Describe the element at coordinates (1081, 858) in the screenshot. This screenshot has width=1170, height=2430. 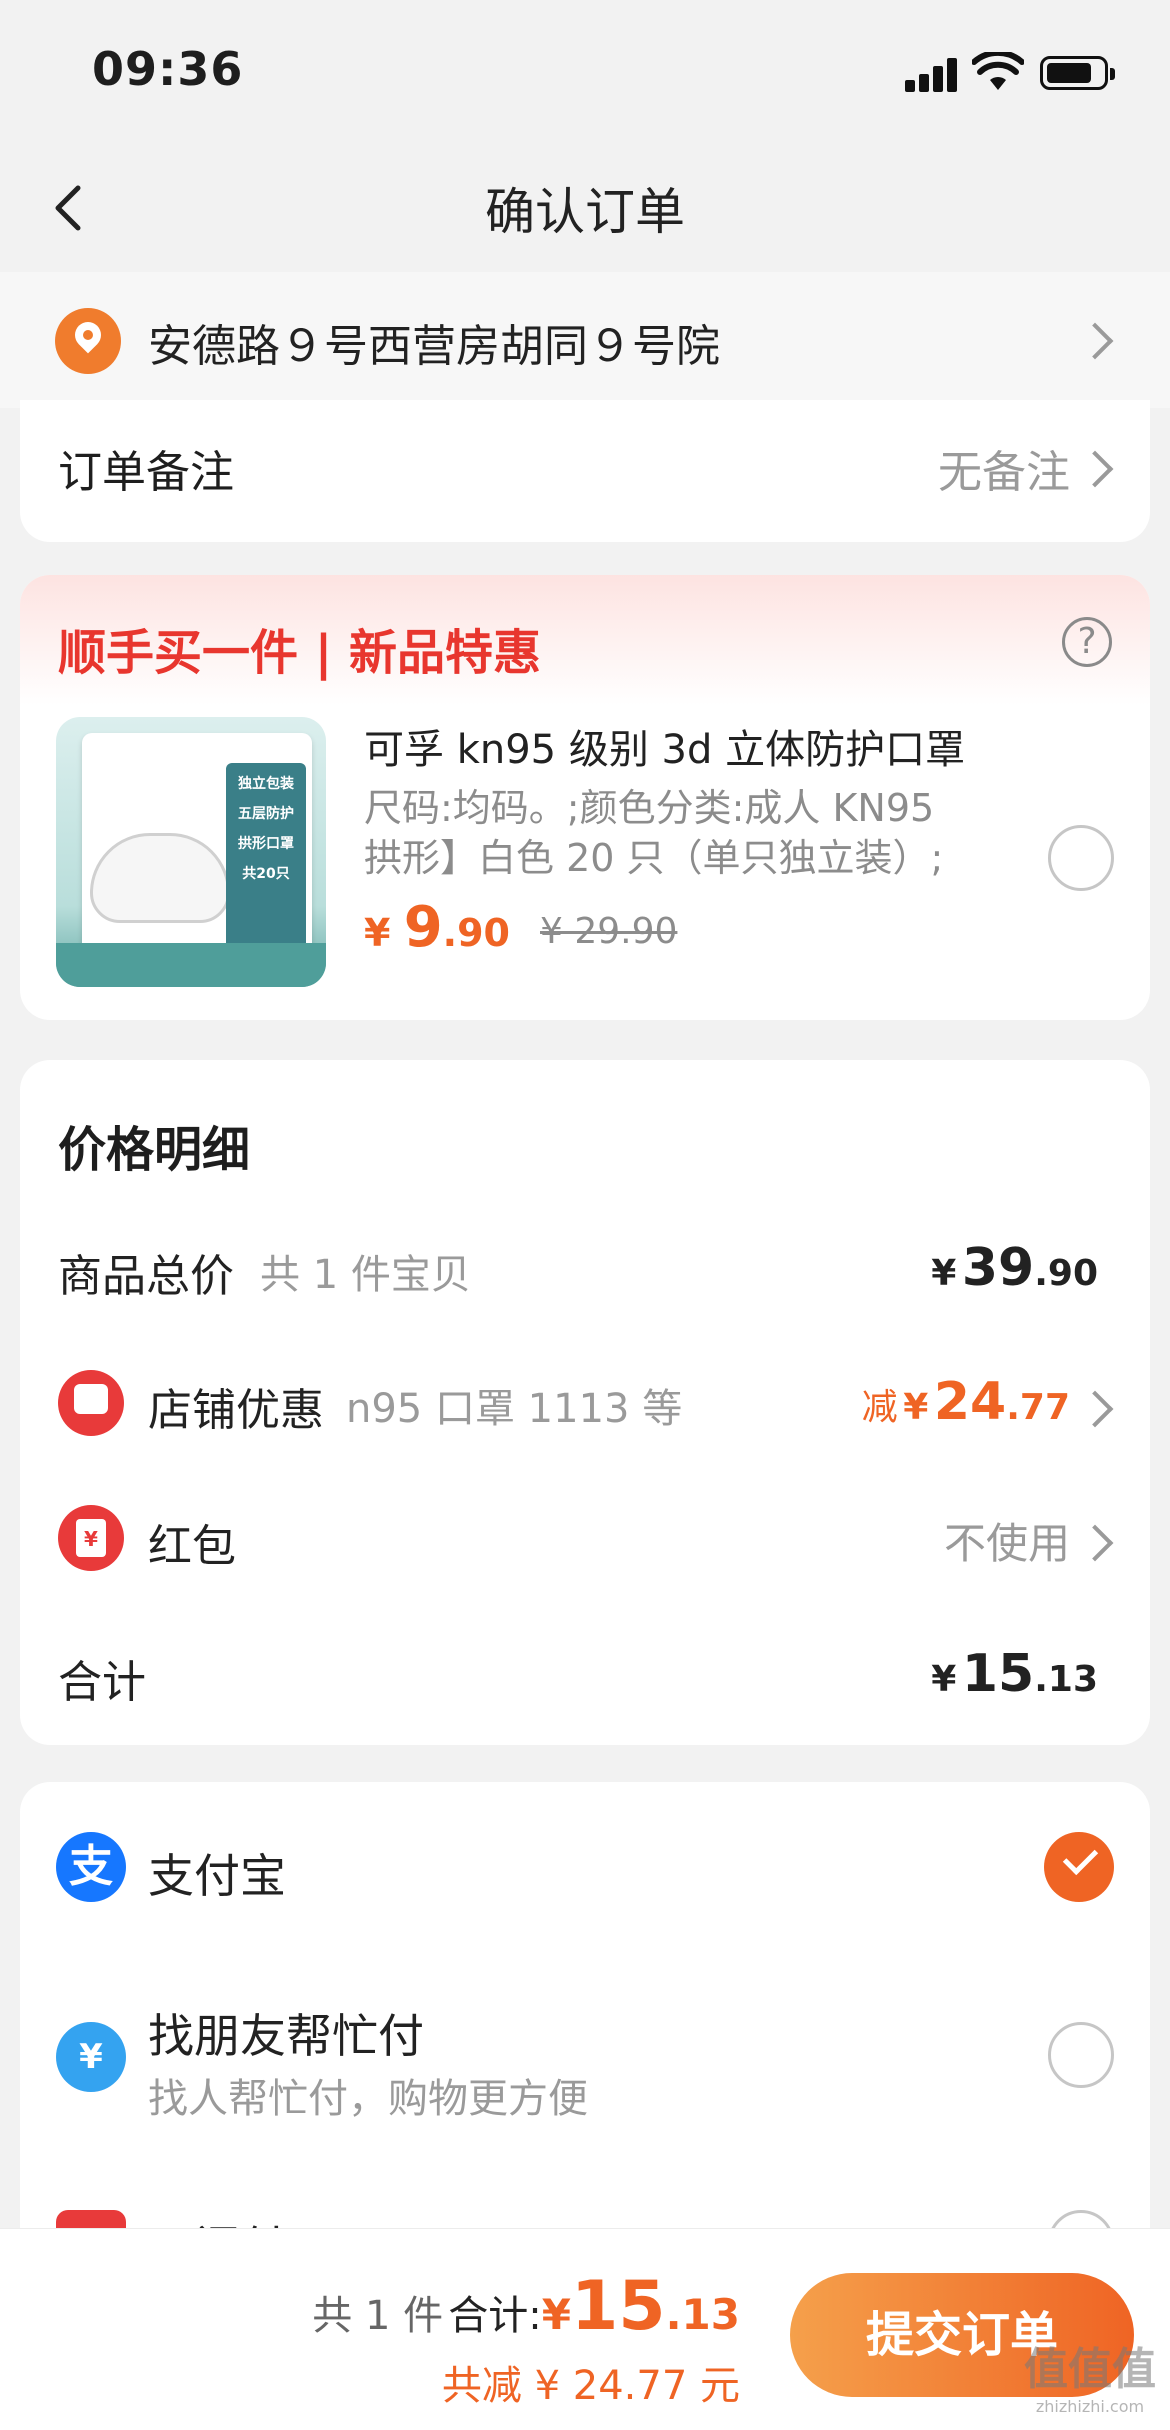
I see `promo-add-radio` at that location.